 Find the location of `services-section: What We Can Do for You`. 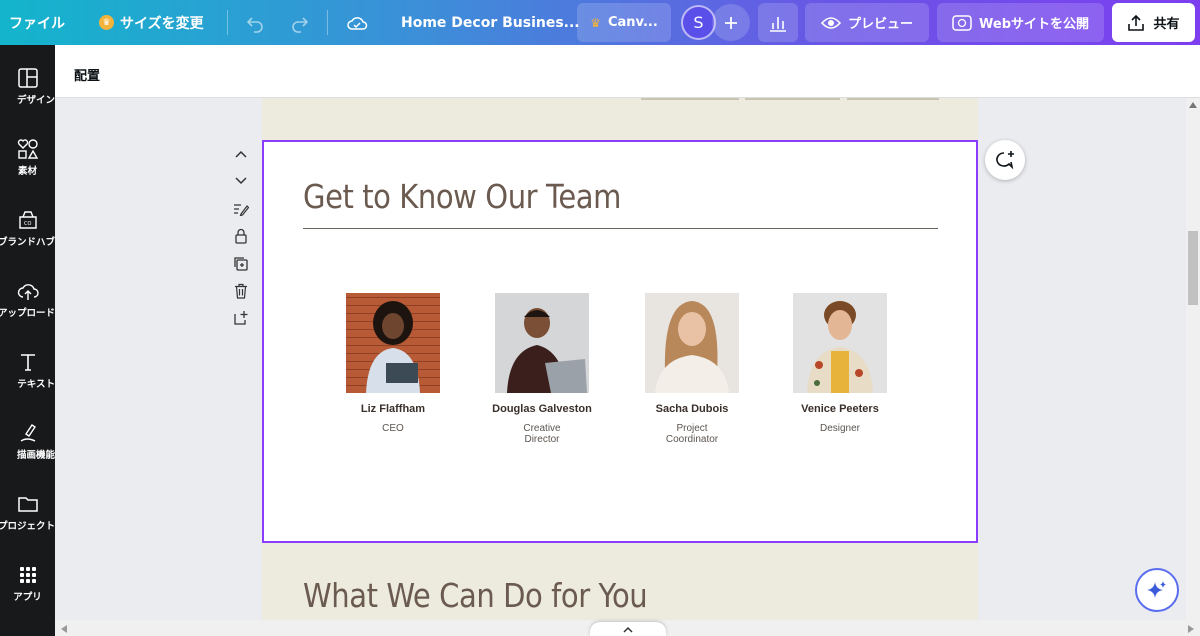

services-section: What We Can Do for You is located at coordinates (620, 581).